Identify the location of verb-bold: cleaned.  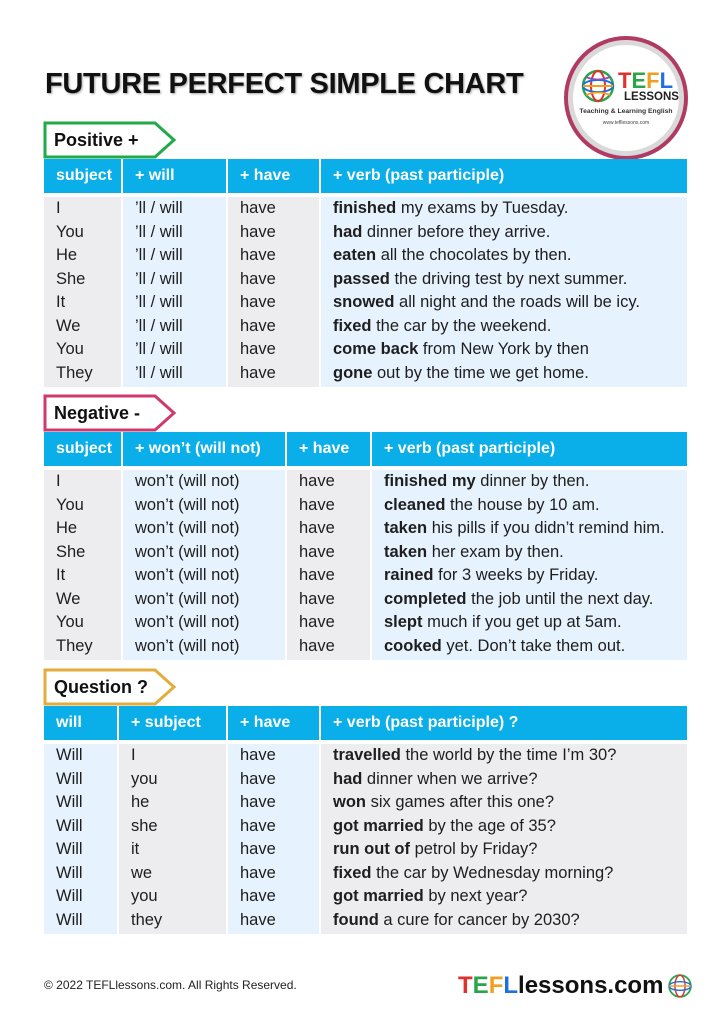
(415, 504).